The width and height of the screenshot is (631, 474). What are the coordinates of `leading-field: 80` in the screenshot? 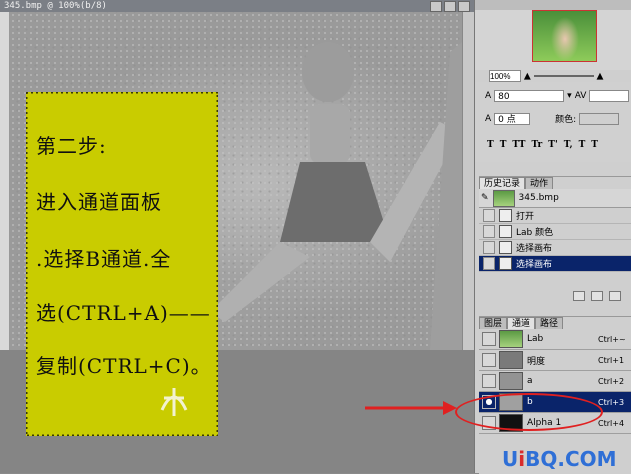 It's located at (529, 96).